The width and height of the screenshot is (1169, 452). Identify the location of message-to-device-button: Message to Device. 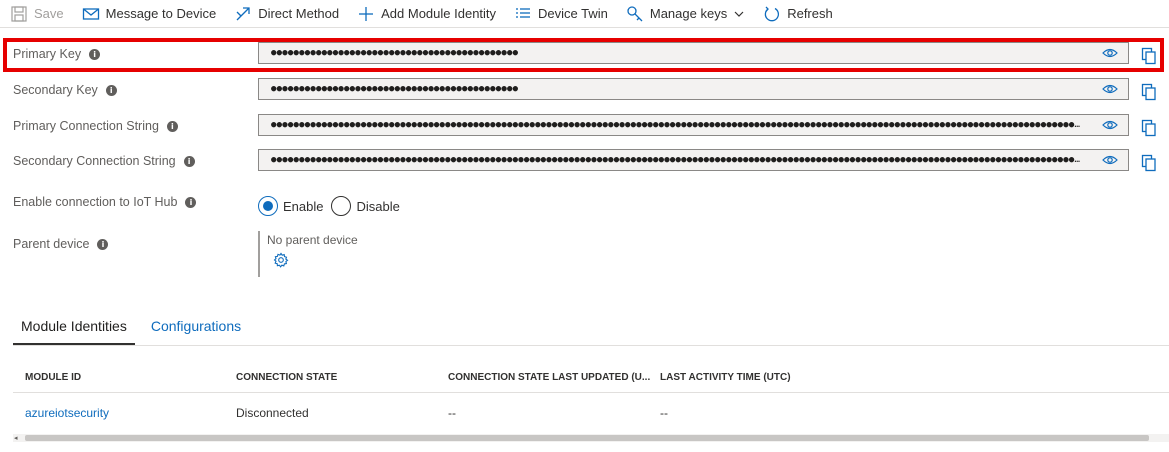
(149, 14).